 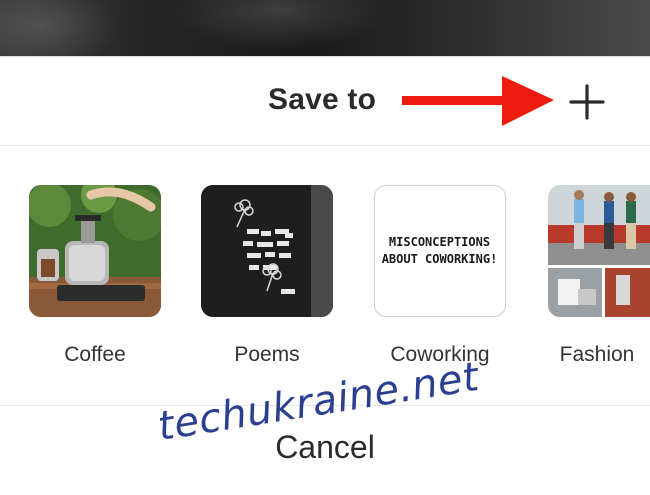 I want to click on plus-icon, so click(x=587, y=102).